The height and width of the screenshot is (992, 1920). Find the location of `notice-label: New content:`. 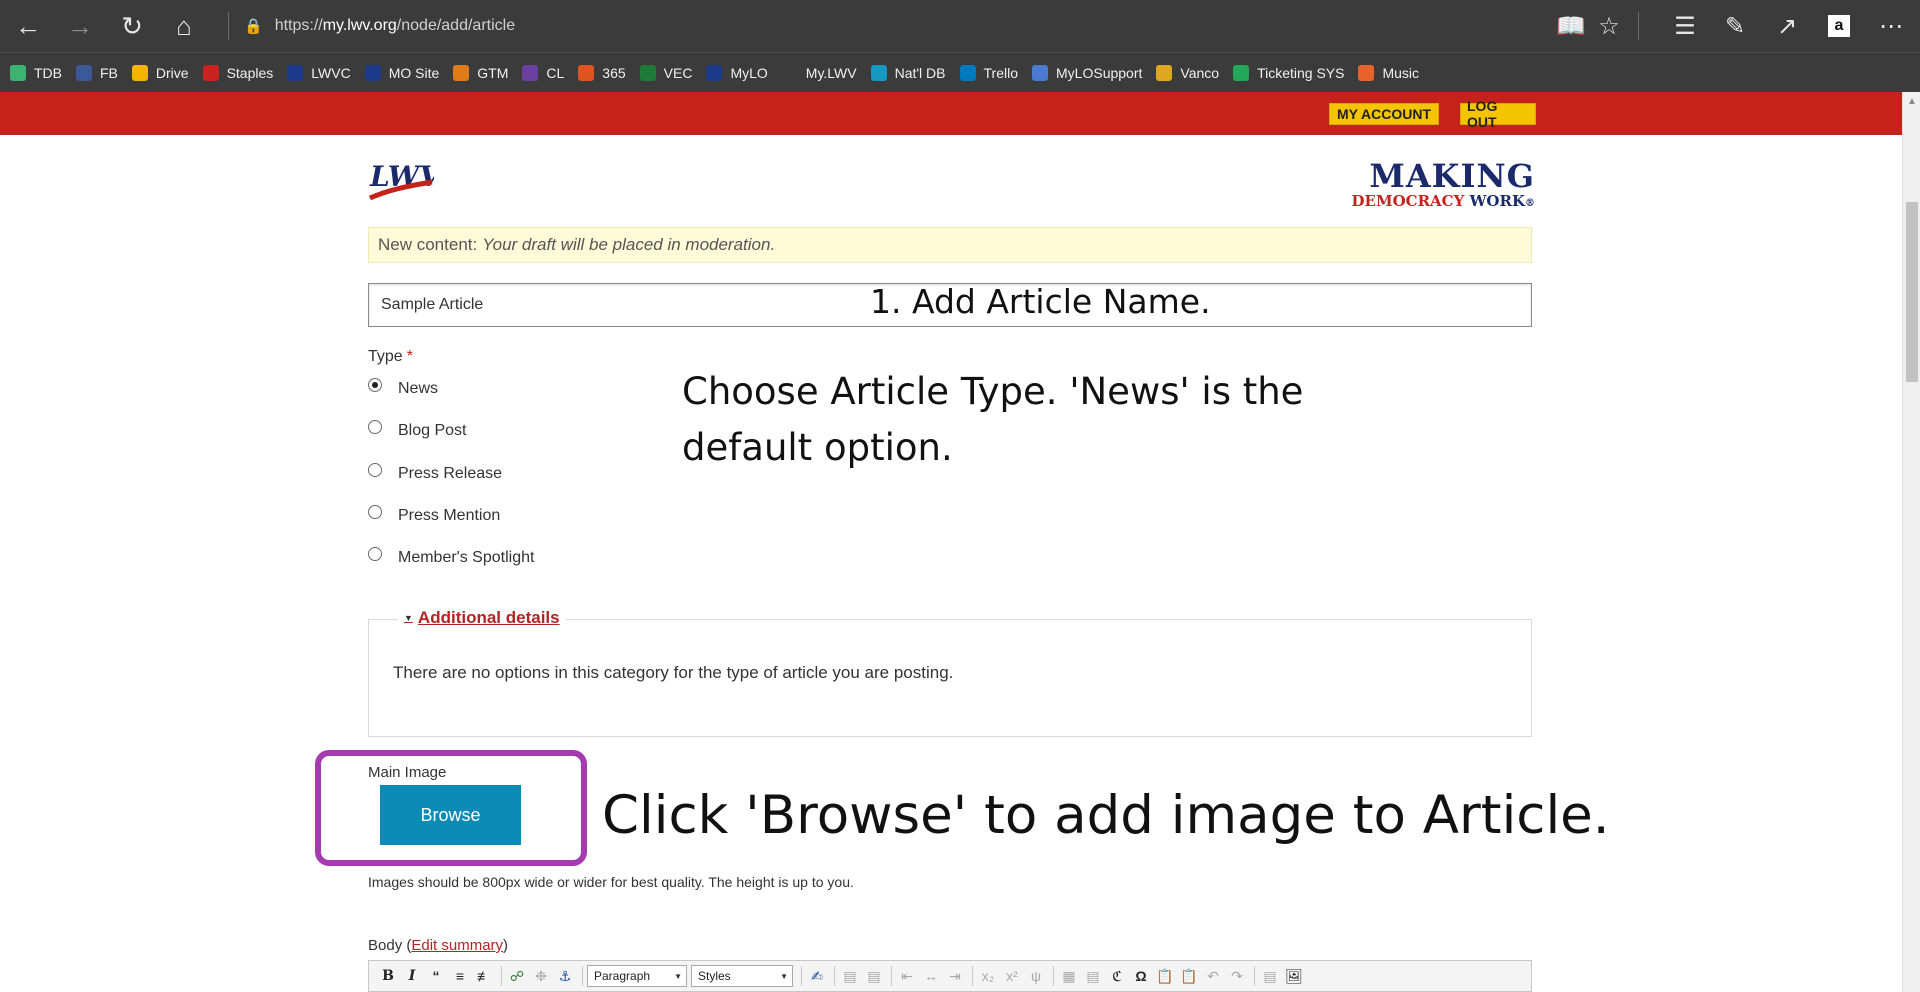

notice-label: New content: is located at coordinates (428, 244).